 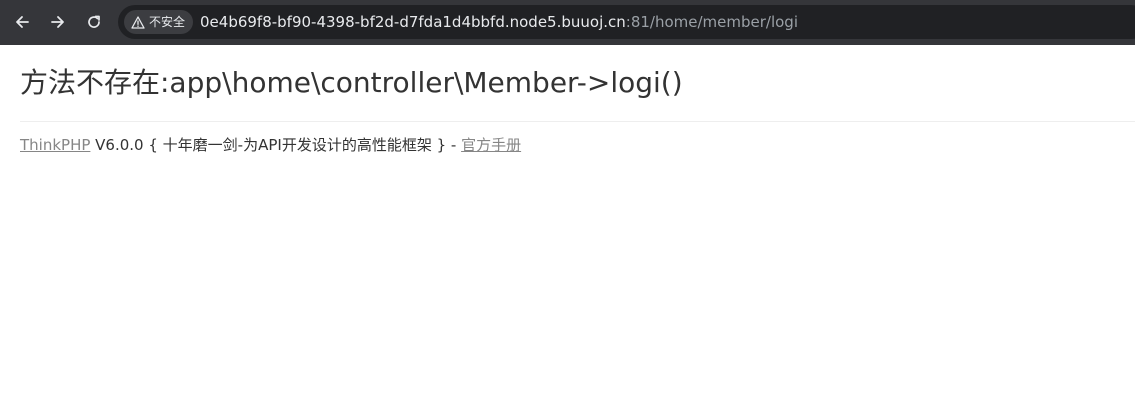 I want to click on warning-triangle-icon, so click(x=138, y=22).